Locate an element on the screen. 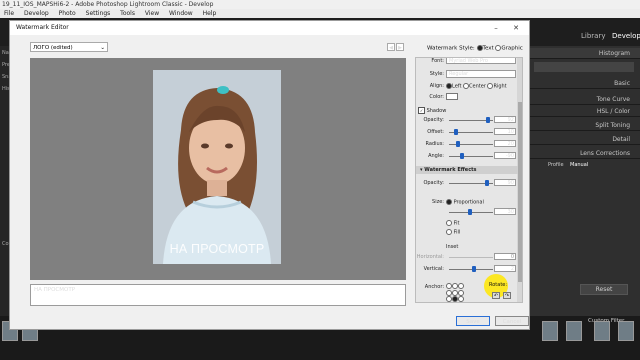  menu-tools: Tools is located at coordinates (127, 13).